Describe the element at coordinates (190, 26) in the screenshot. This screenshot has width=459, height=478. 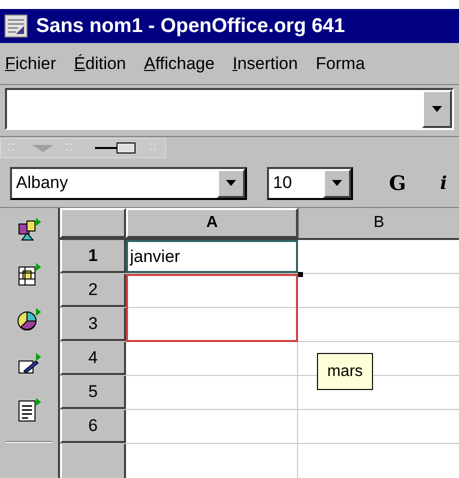
I see `window-title: Sans nom1 - OpenOffice.org 641` at that location.